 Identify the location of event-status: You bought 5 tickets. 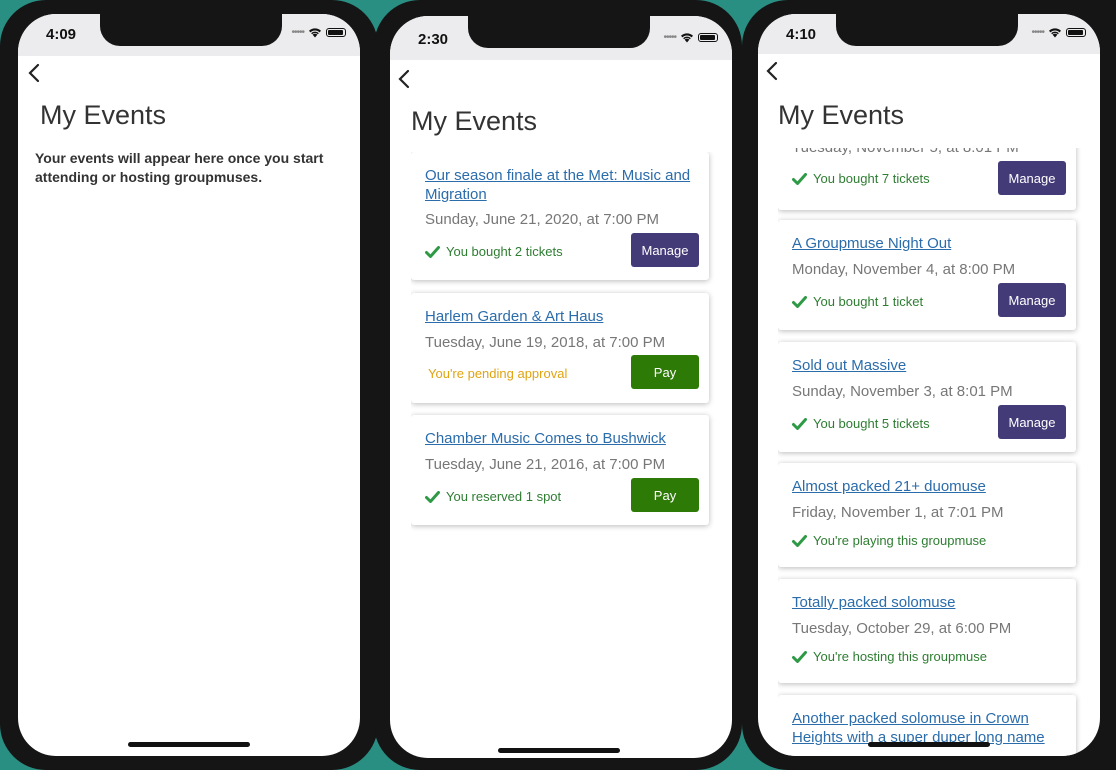
(861, 423).